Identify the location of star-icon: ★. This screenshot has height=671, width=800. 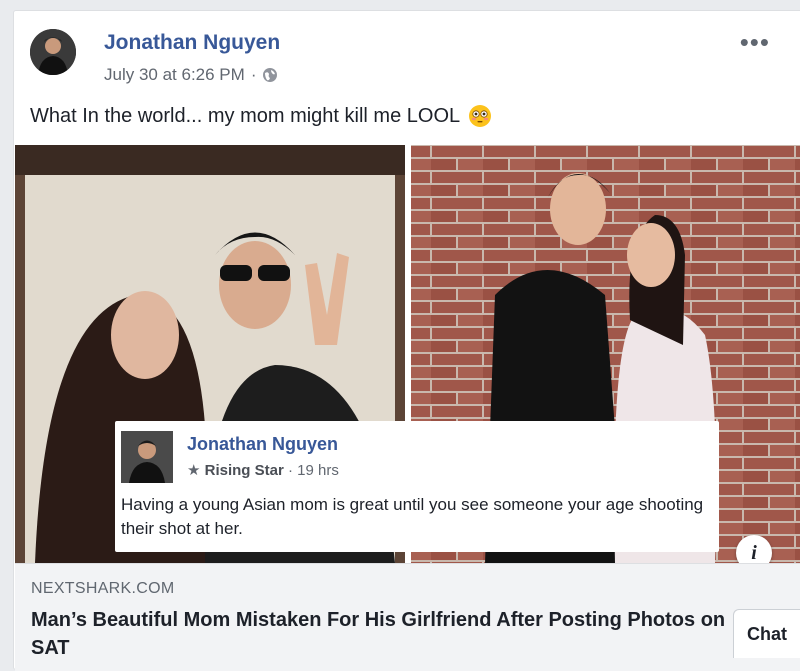
(194, 470).